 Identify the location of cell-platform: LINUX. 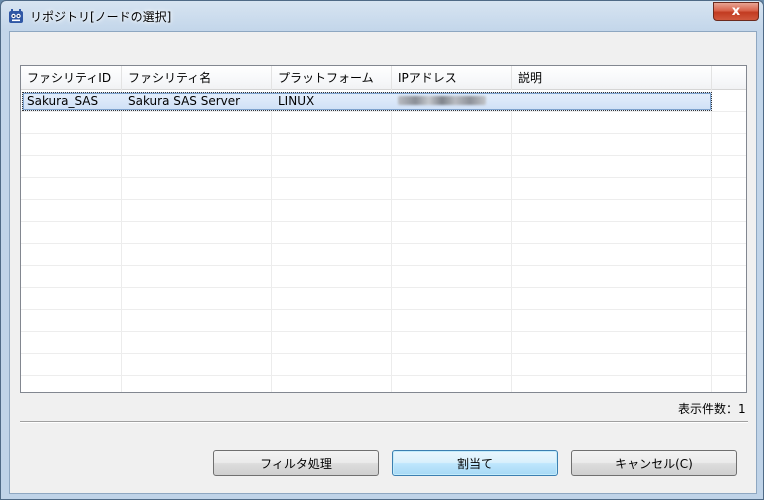
(296, 101).